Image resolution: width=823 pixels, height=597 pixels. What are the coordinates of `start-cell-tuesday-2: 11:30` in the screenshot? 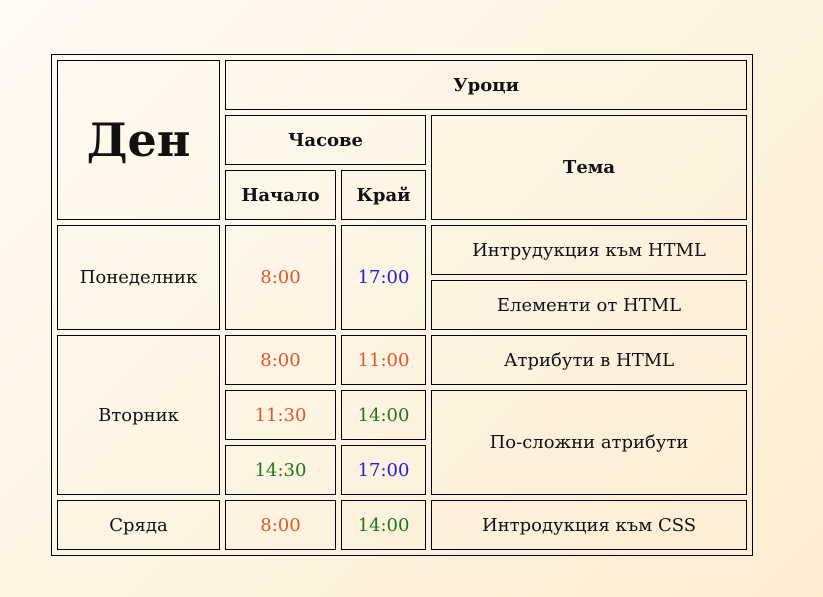 It's located at (280, 415).